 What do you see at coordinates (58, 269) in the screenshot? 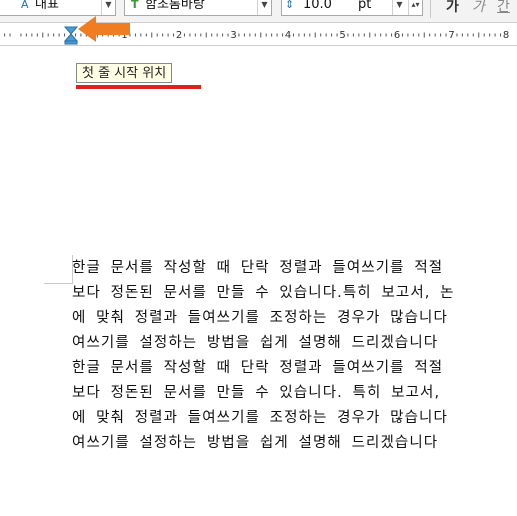
I see `page-margin-corner` at bounding box center [58, 269].